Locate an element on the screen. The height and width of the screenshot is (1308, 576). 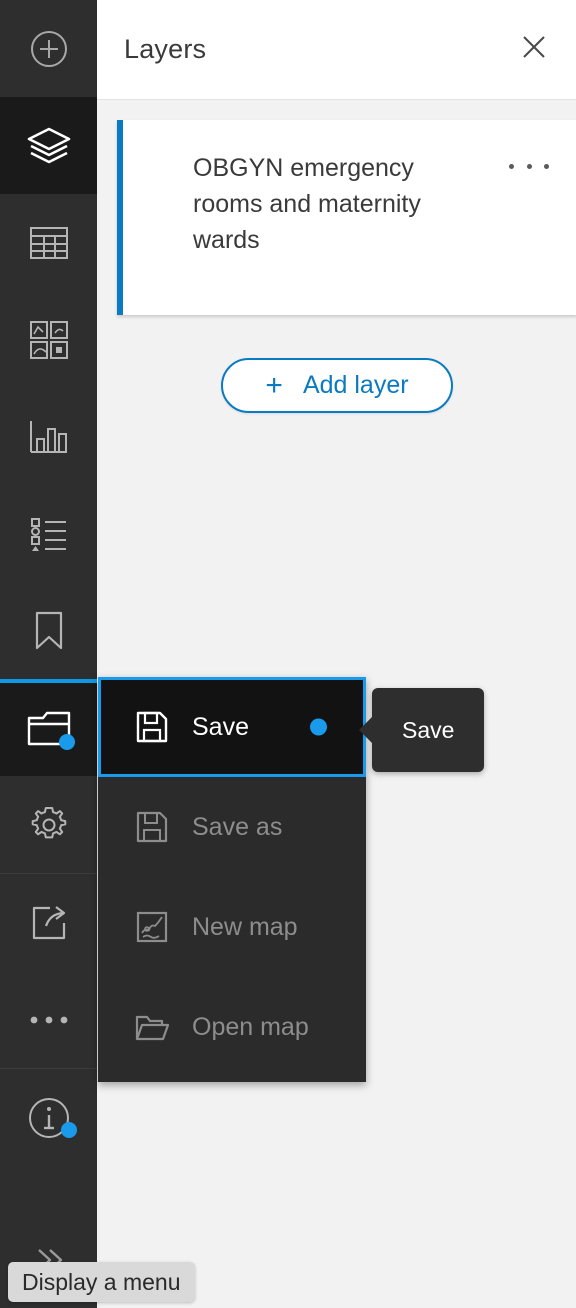
sidebar-item-bookmarks is located at coordinates (48, 630).